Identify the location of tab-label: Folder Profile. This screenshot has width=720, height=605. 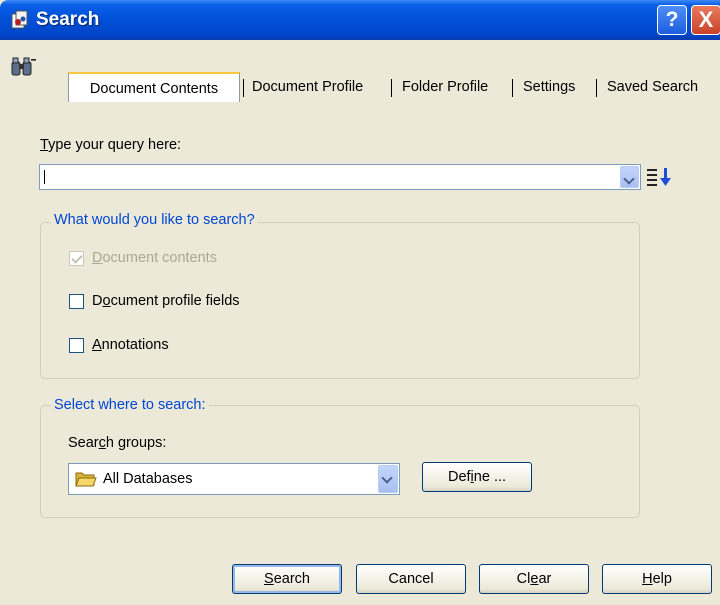
(445, 87).